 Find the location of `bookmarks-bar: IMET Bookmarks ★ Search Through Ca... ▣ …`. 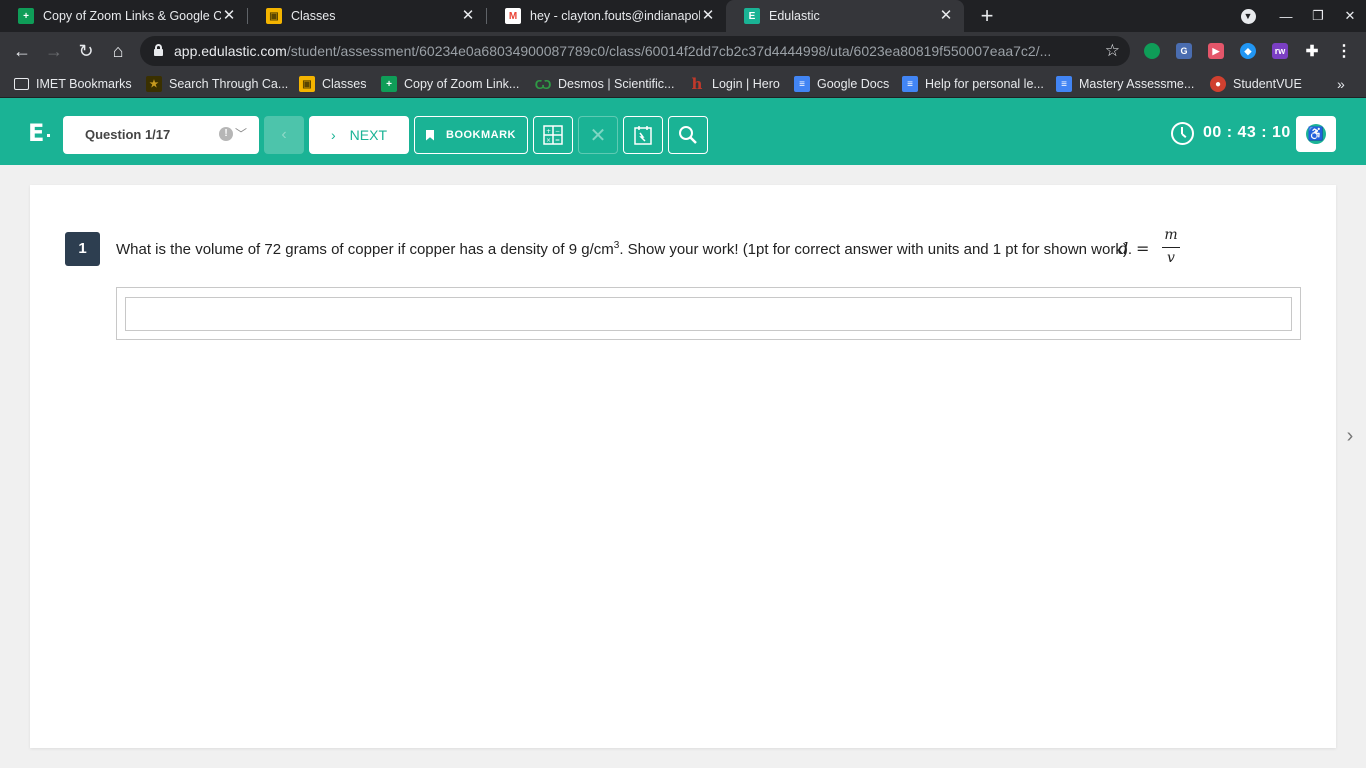

bookmarks-bar: IMET Bookmarks ★ Search Through Ca... ▣ … is located at coordinates (683, 84).